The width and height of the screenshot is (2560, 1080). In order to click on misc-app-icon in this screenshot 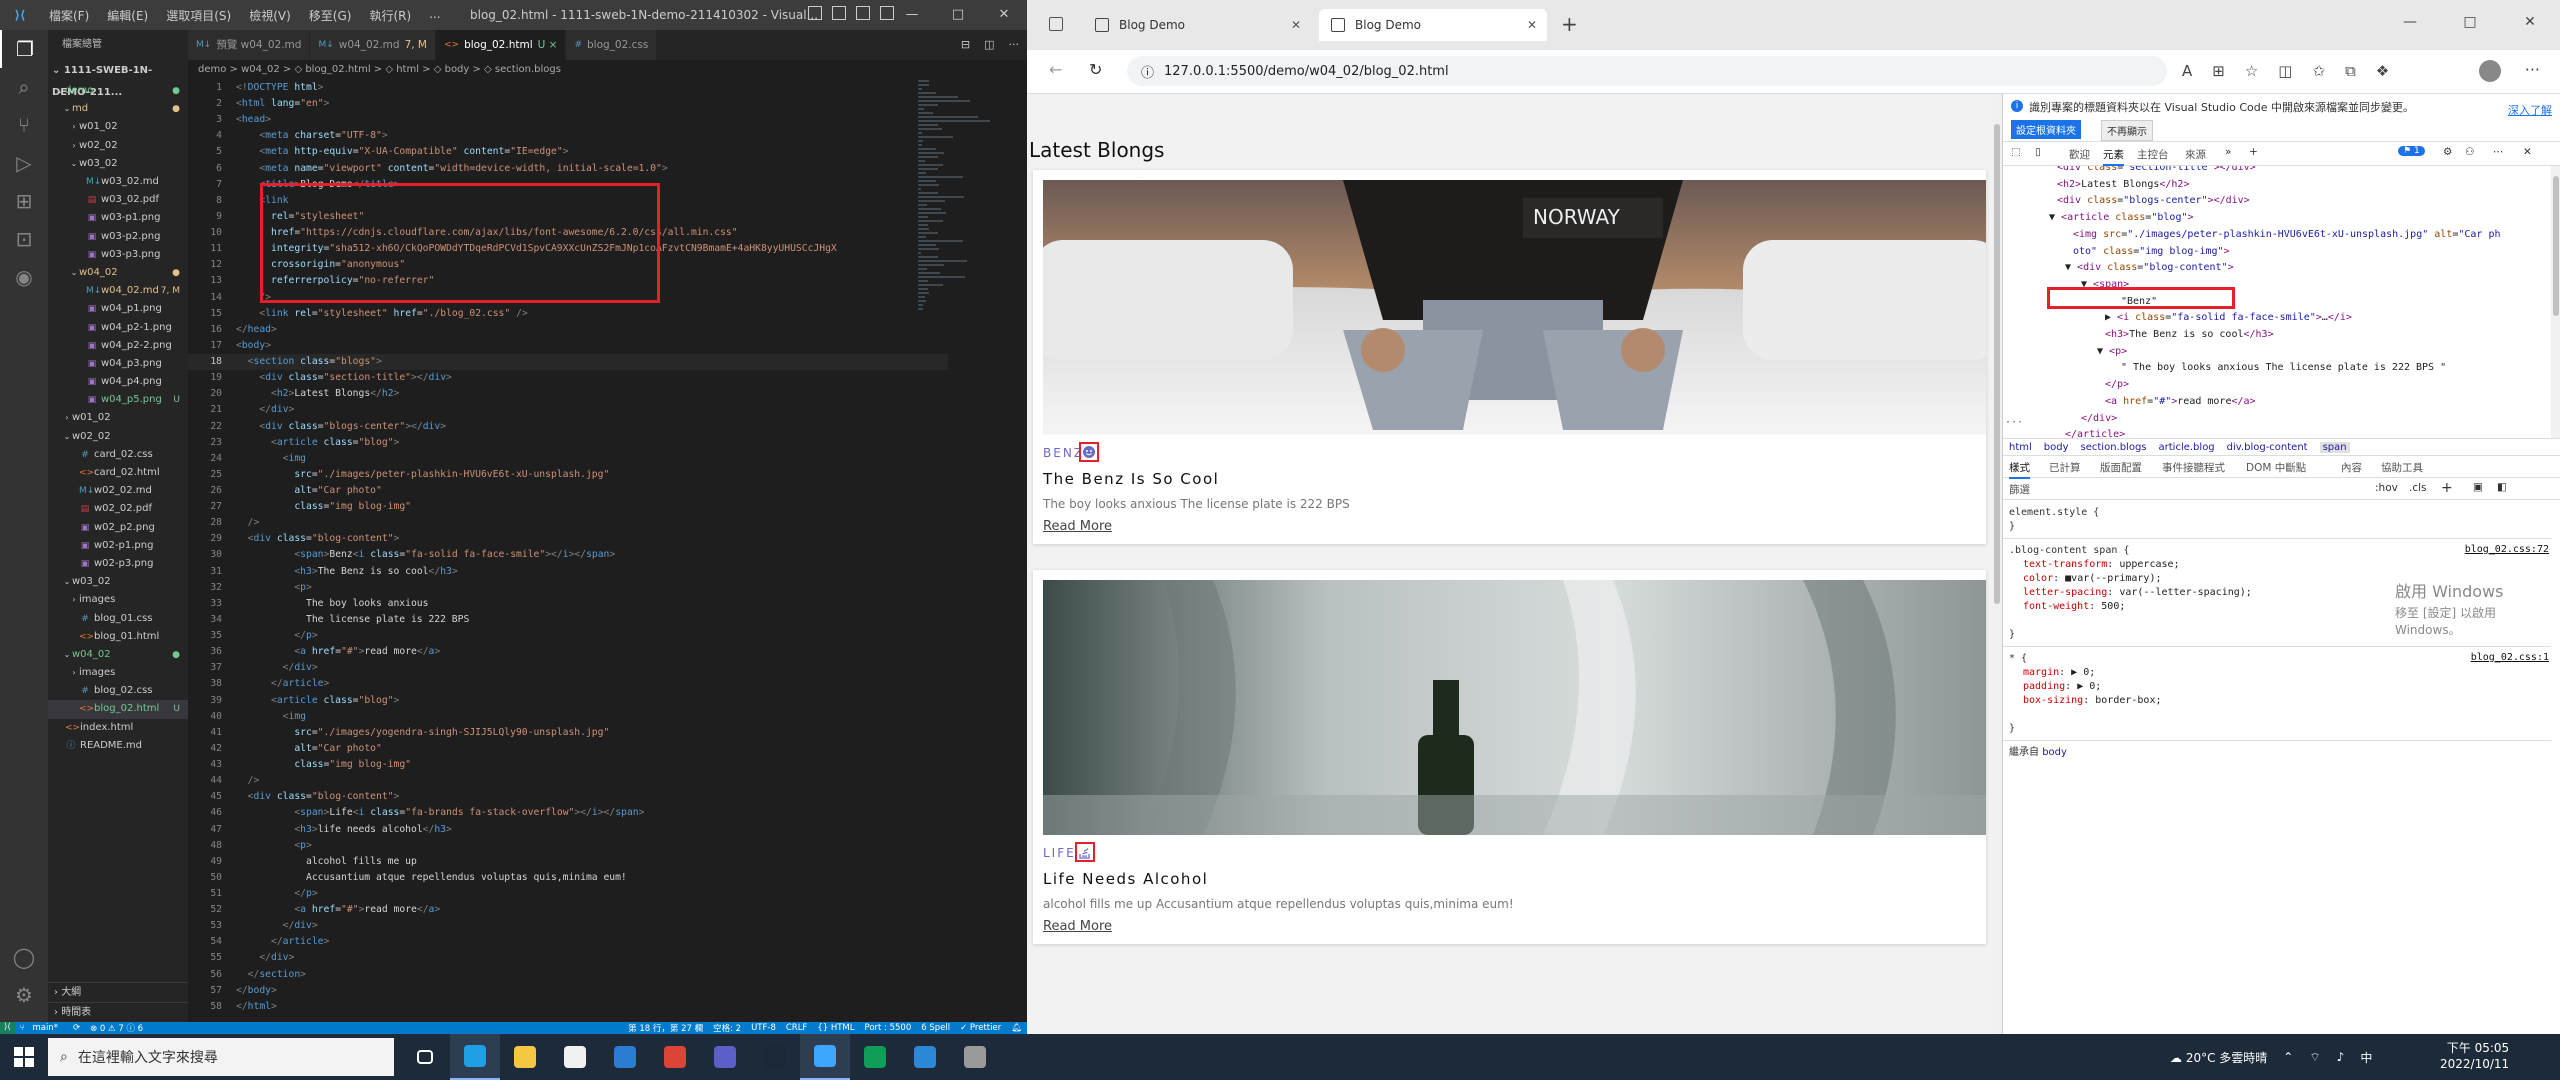, I will do `click(975, 1057)`.